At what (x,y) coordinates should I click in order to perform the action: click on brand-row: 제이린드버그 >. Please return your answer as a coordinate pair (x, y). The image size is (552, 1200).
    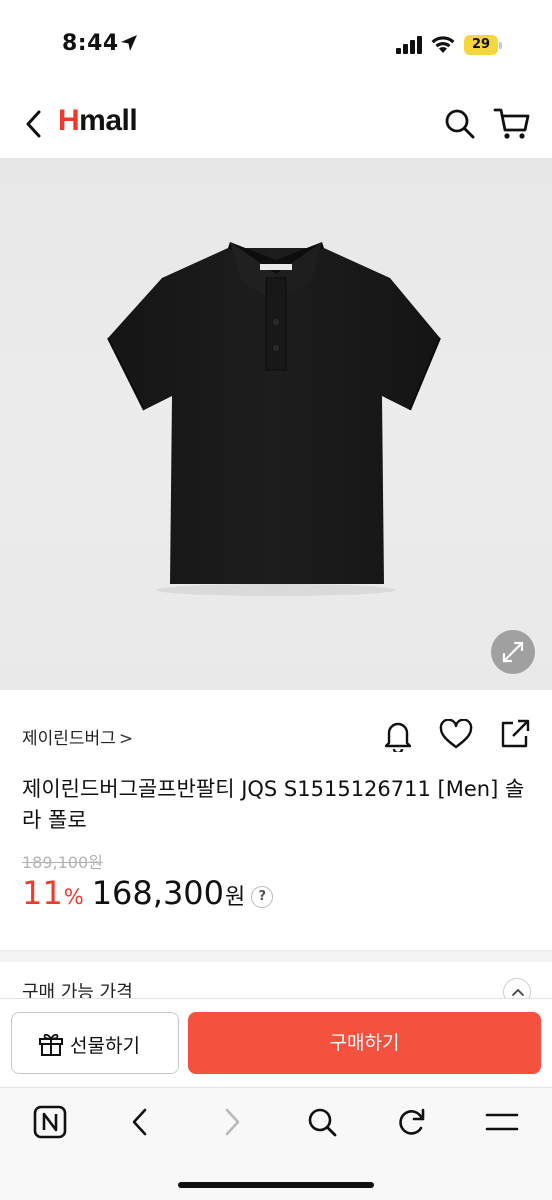
    Looking at the image, I should click on (276, 738).